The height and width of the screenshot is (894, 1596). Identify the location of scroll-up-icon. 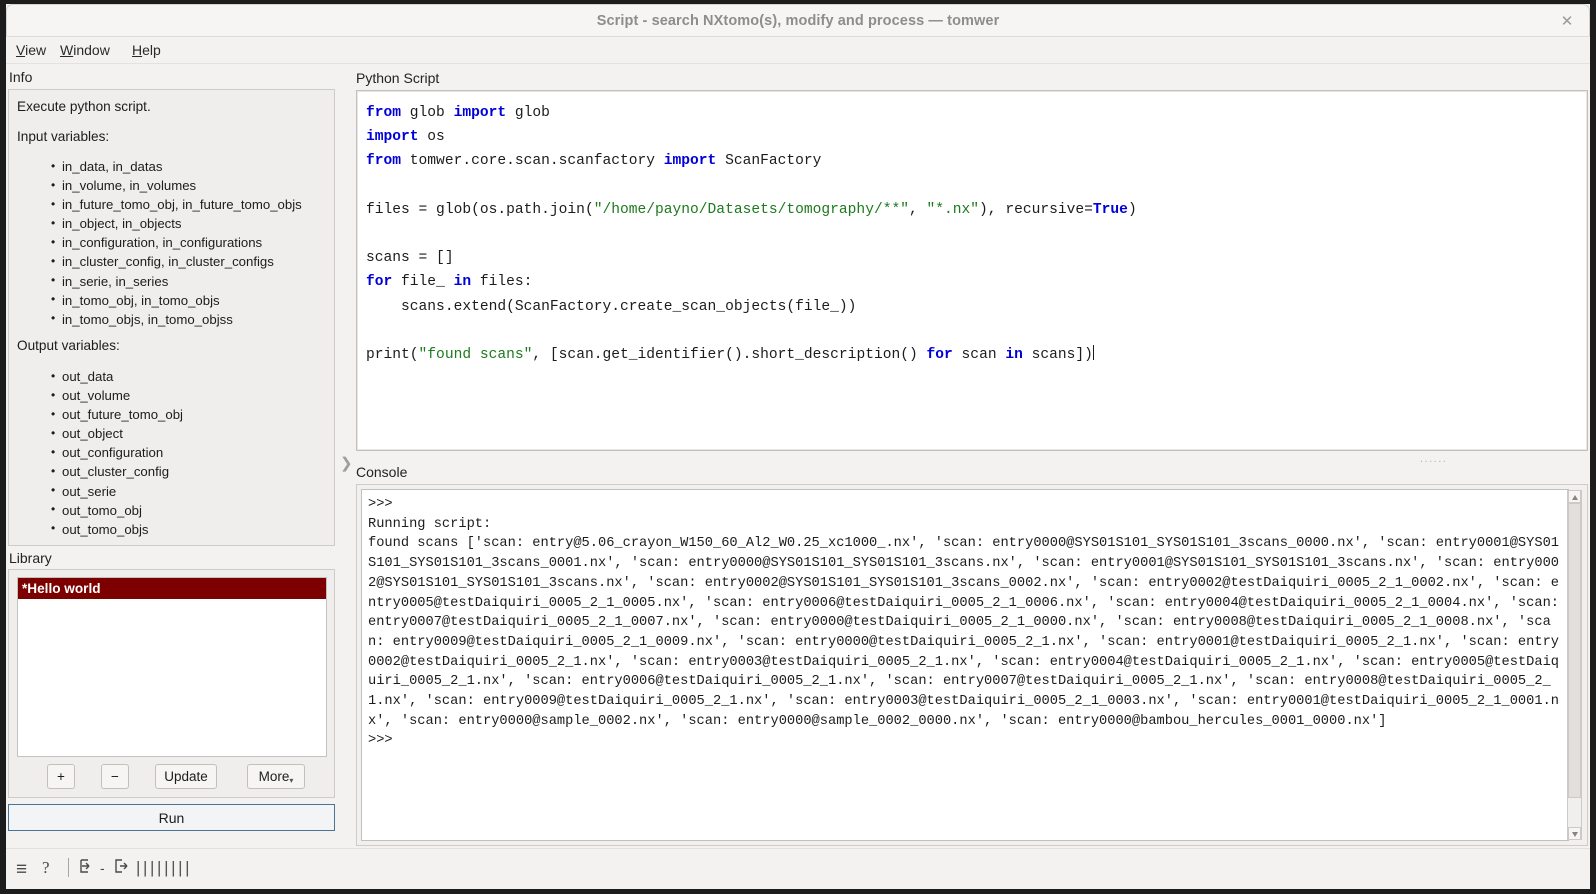
(1574, 496).